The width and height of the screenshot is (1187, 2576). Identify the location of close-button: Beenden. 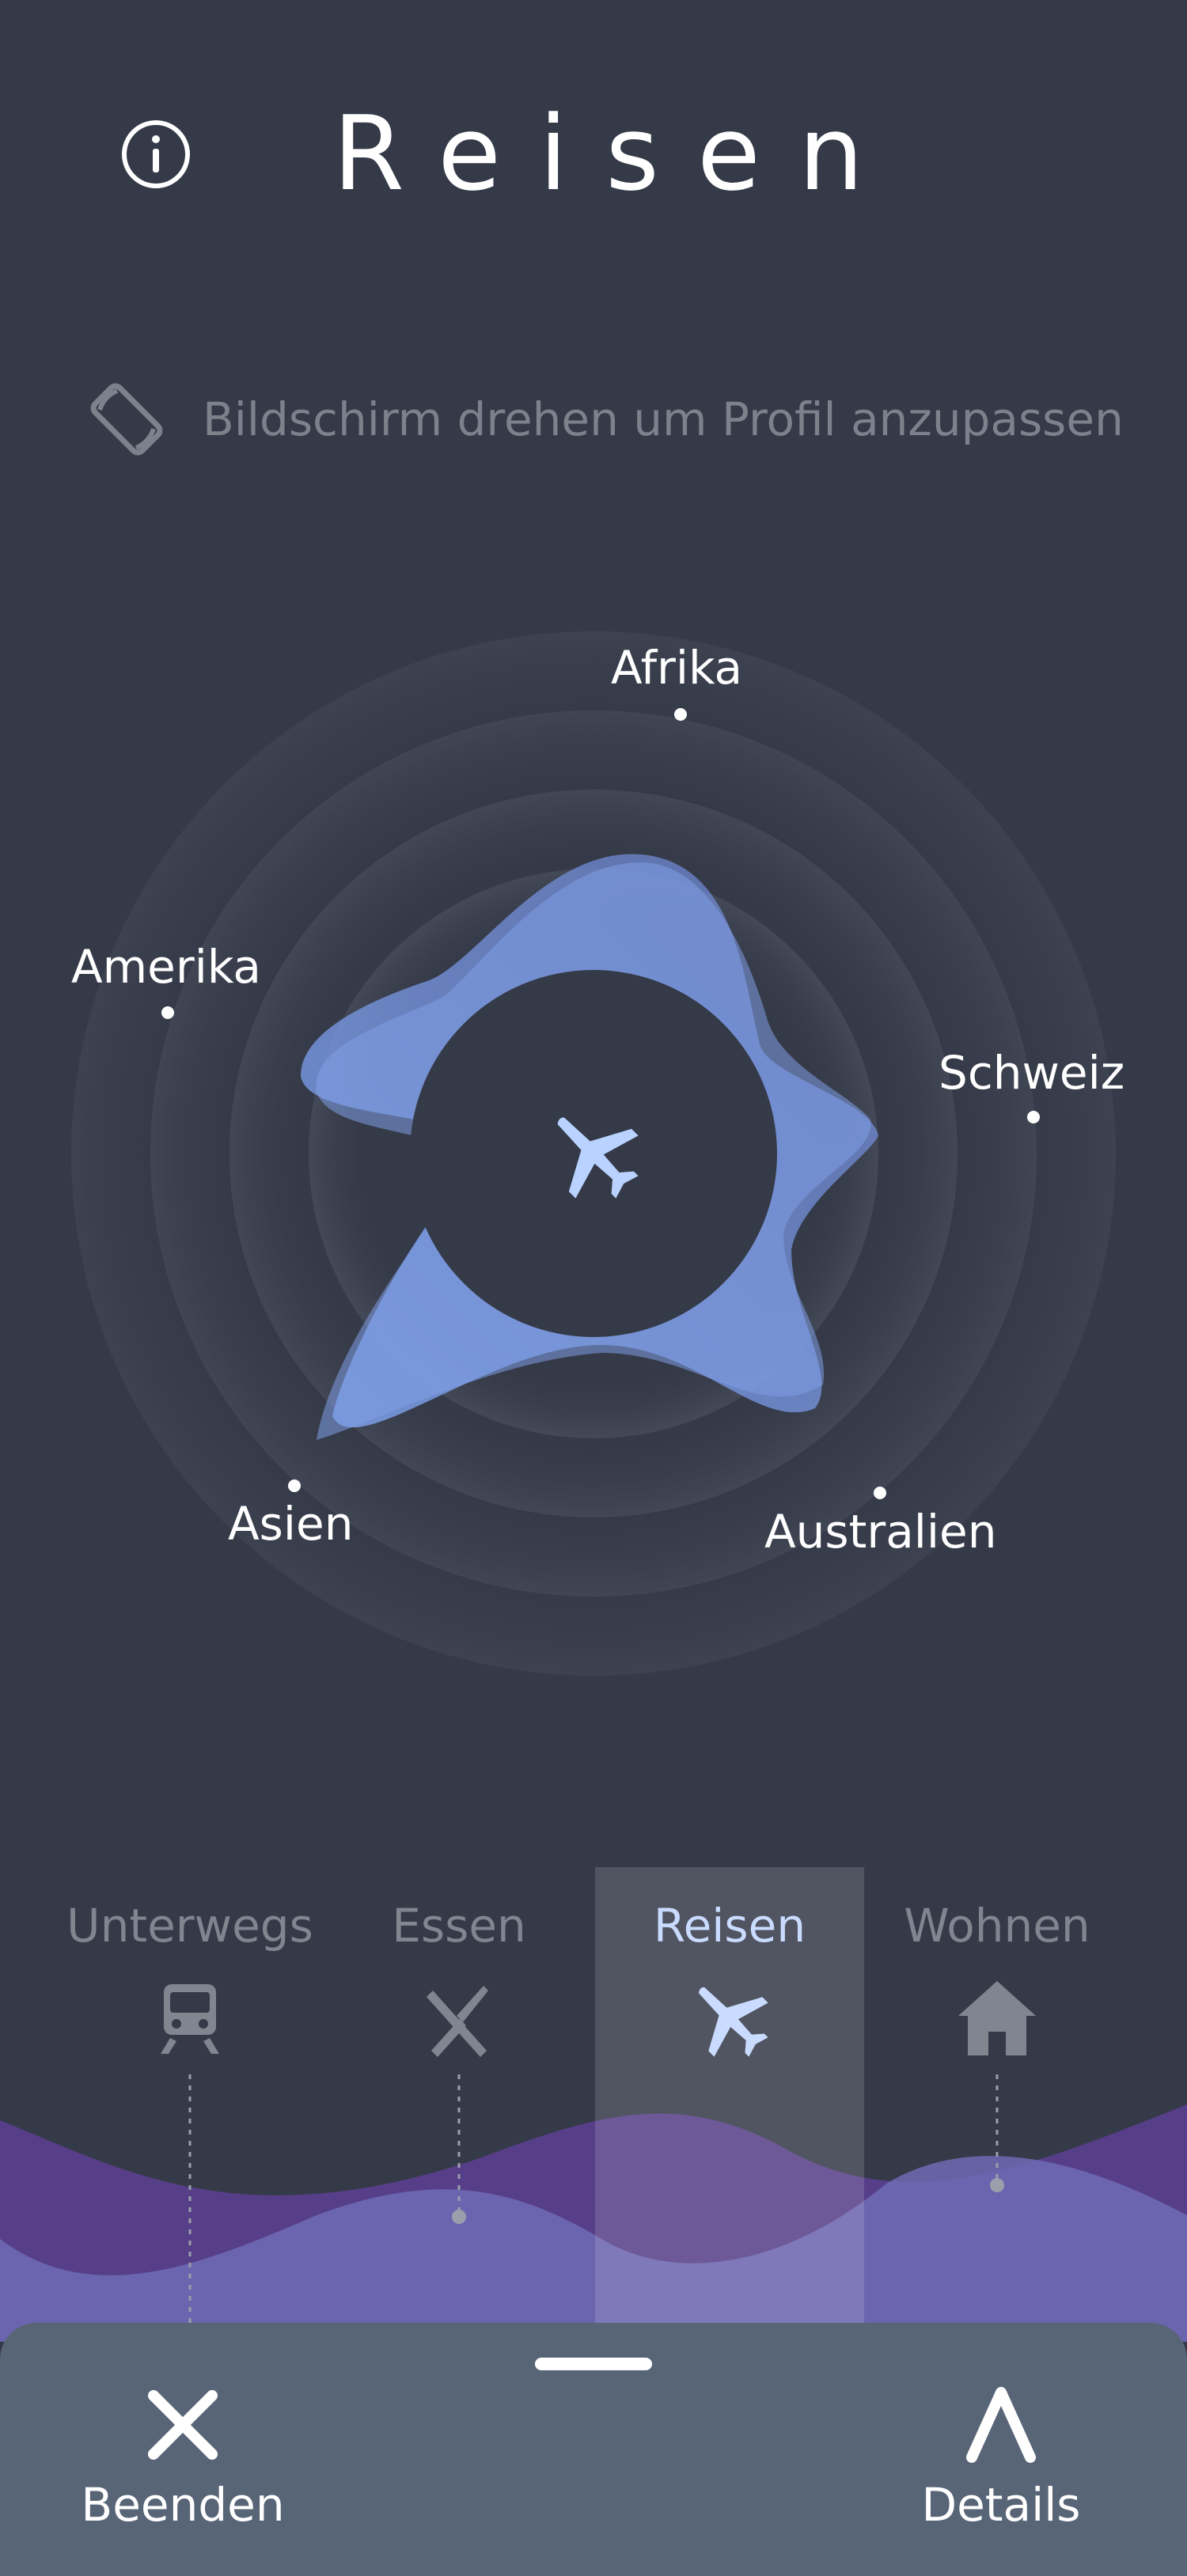
(183, 2456).